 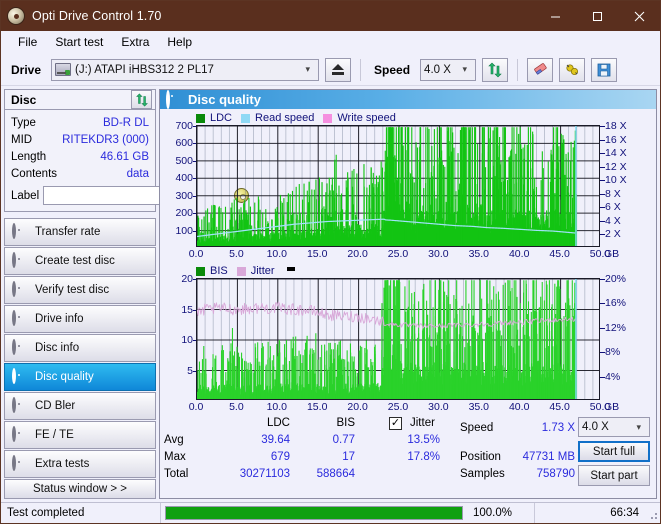 I want to click on stats-samples-label: Samples, so click(x=482, y=474).